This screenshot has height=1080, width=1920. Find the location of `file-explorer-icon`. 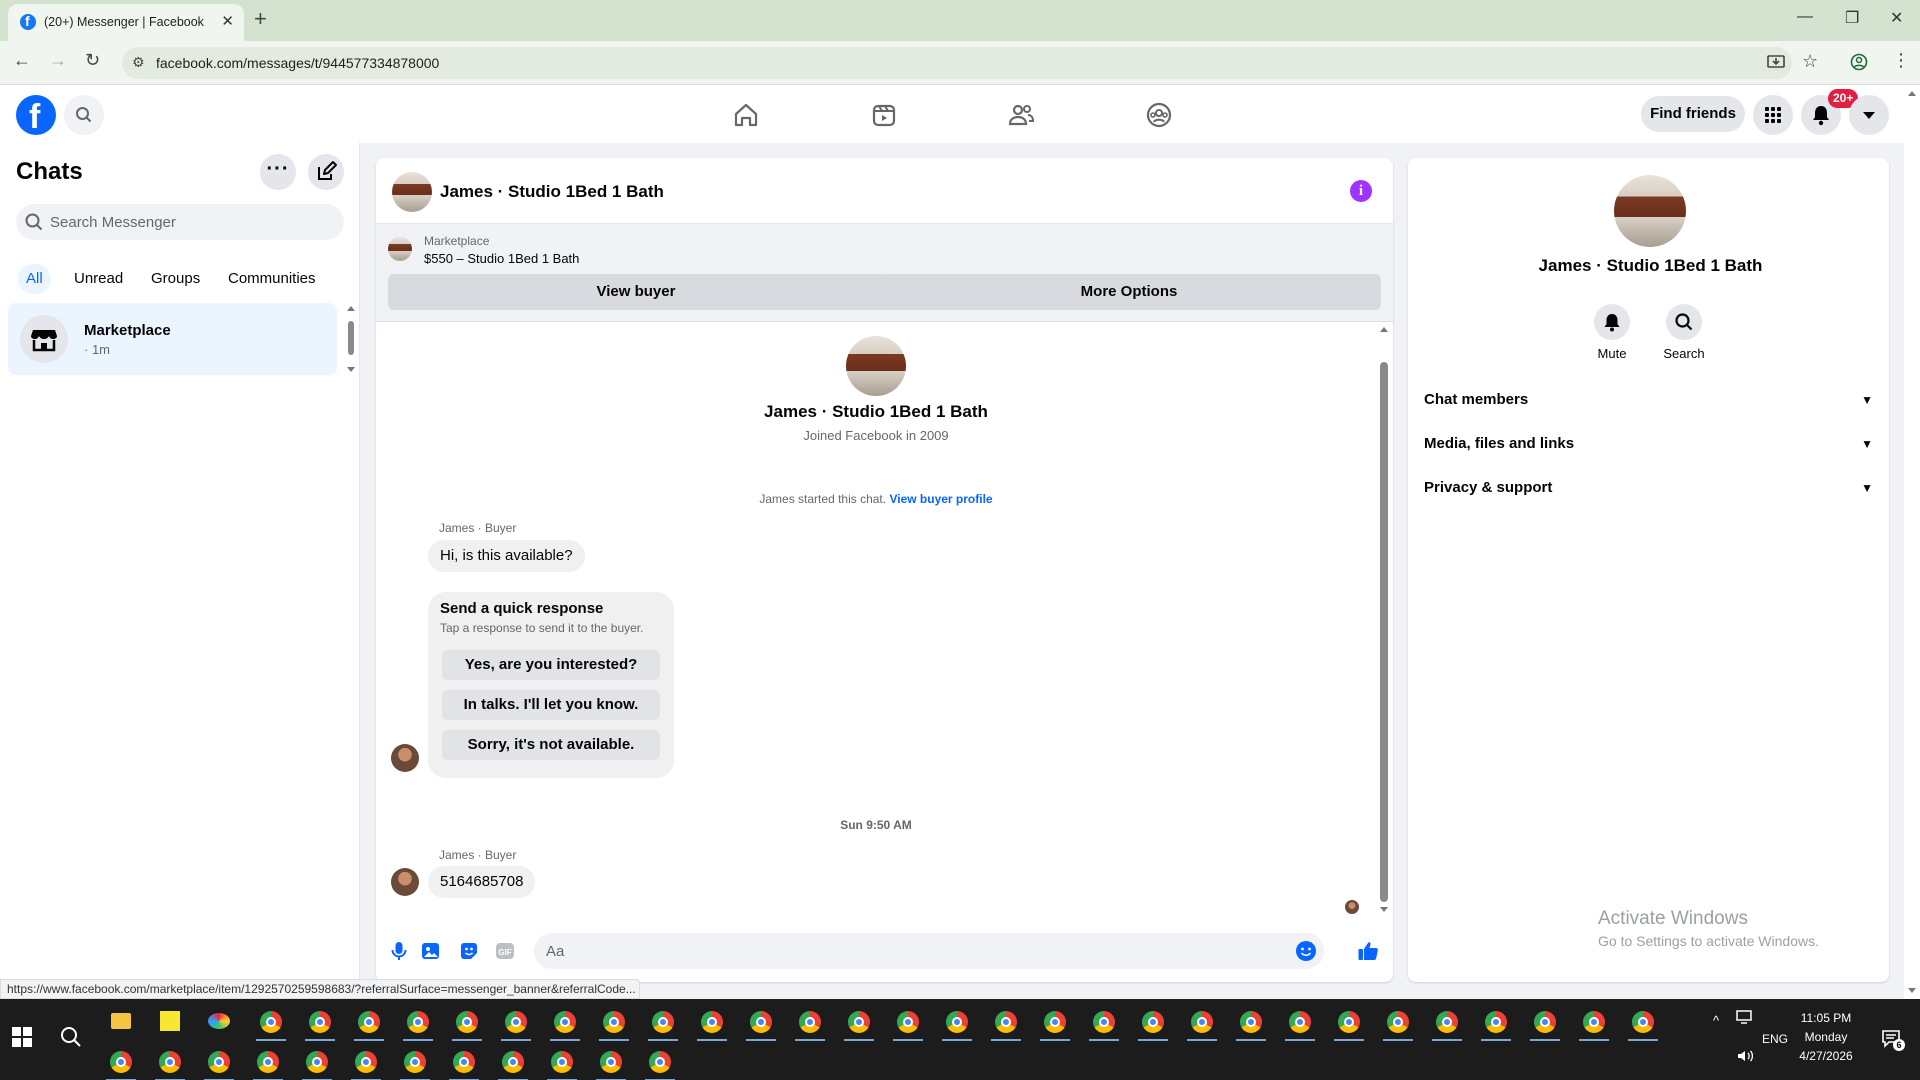

file-explorer-icon is located at coordinates (121, 1022).